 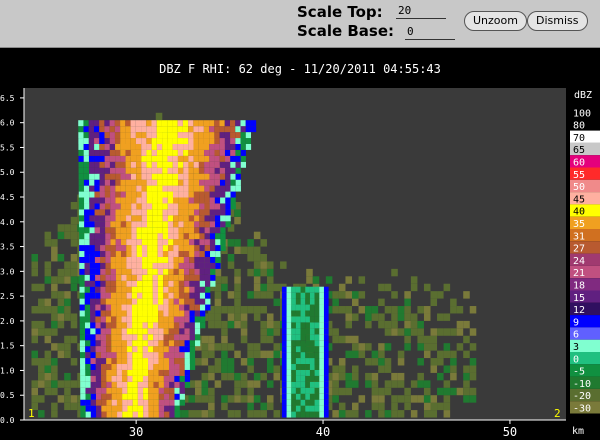 I want to click on legend-label: 100, so click(x=582, y=113).